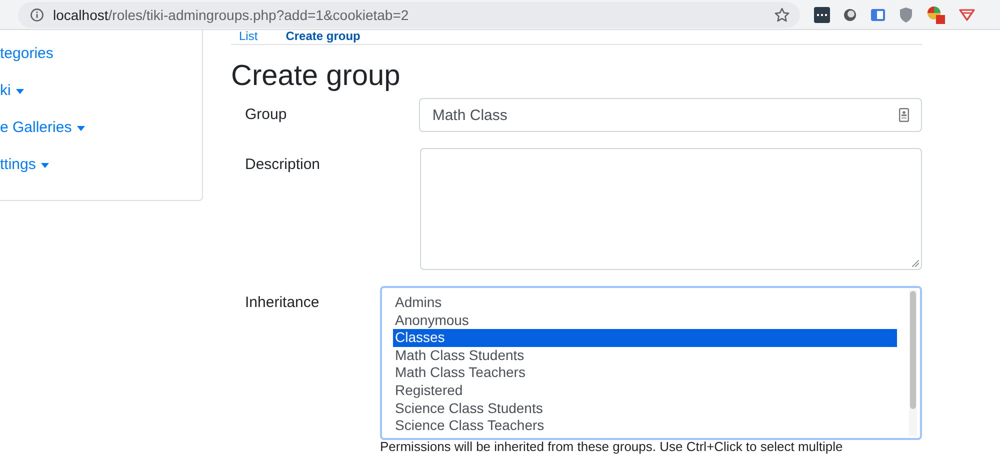 This screenshot has width=1000, height=456. Describe the element at coordinates (645, 338) in the screenshot. I see `list-option: Classes` at that location.